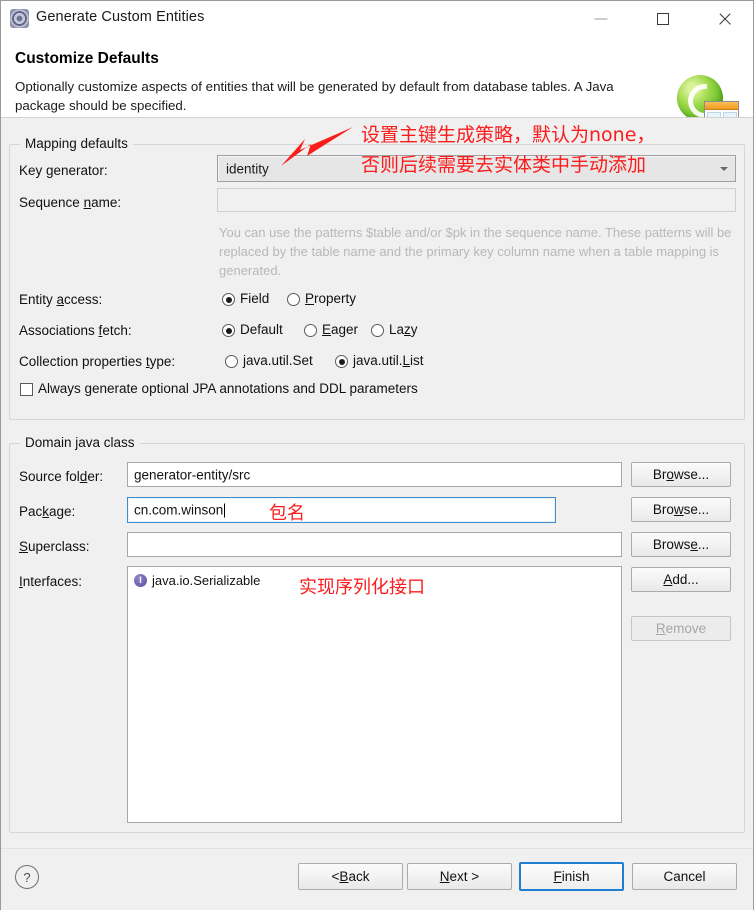  What do you see at coordinates (725, 19) in the screenshot?
I see `close-button` at bounding box center [725, 19].